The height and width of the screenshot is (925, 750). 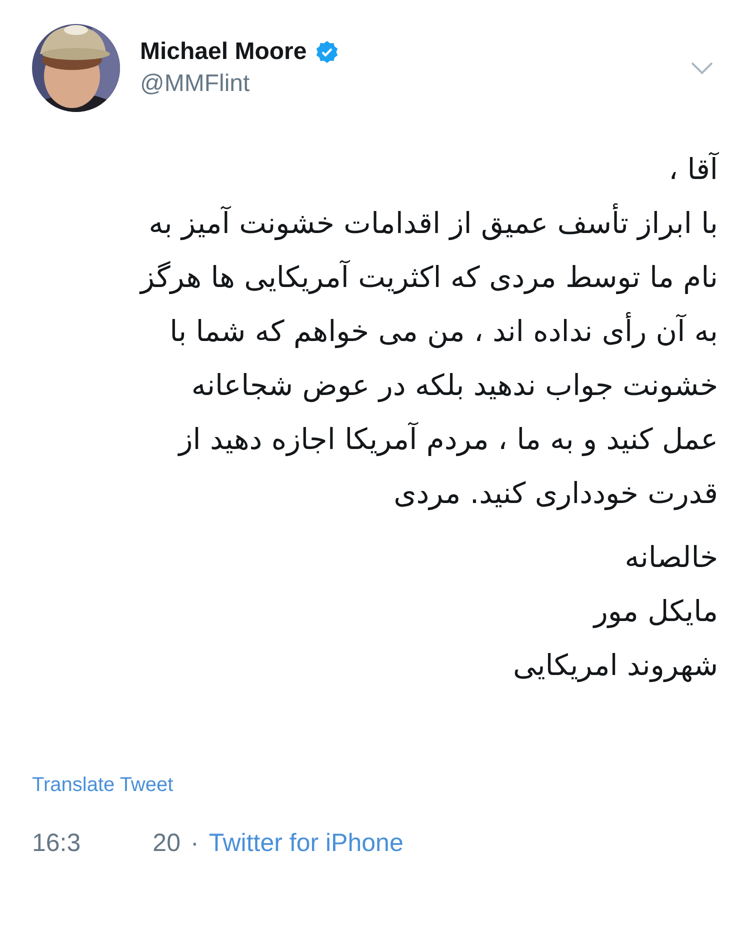 I want to click on source-link: Twitter for iPhone, so click(x=306, y=843).